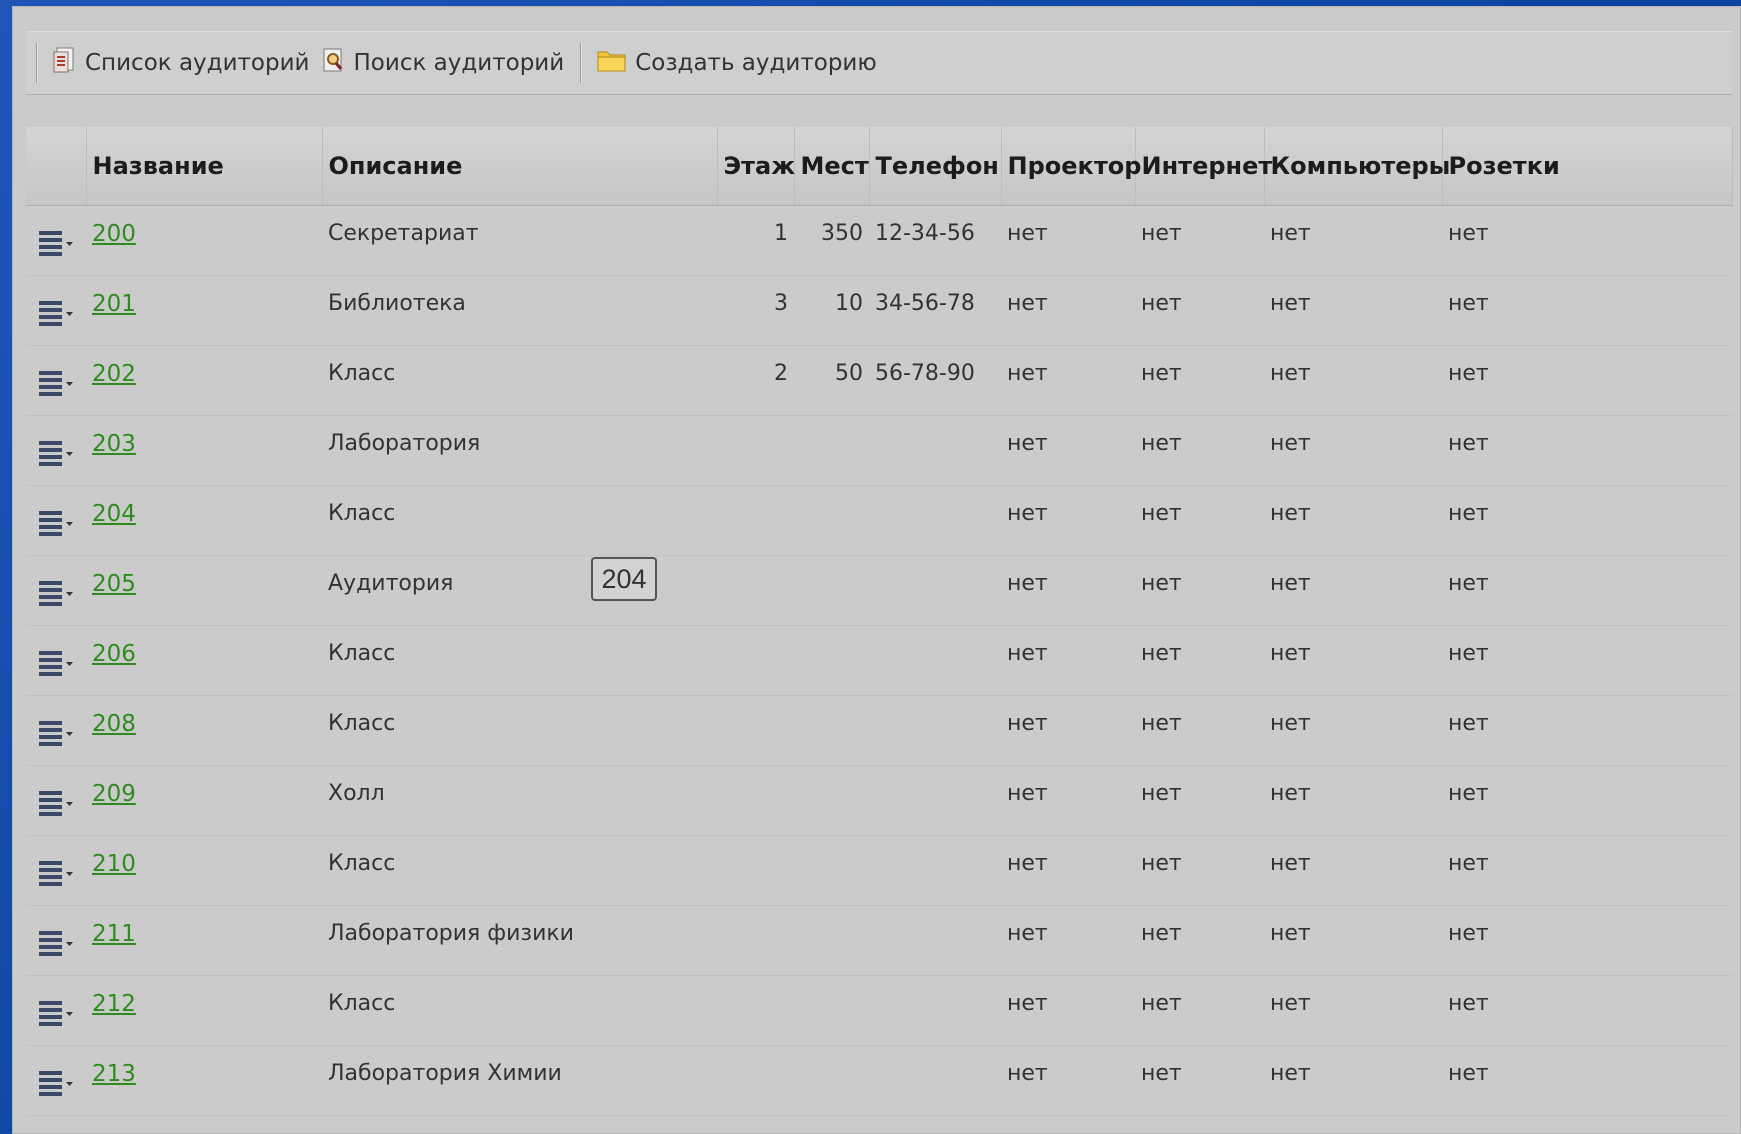  Describe the element at coordinates (879, 1080) in the screenshot. I see `table-row: 213 Лаборатория Химии нет нет нет нет` at that location.